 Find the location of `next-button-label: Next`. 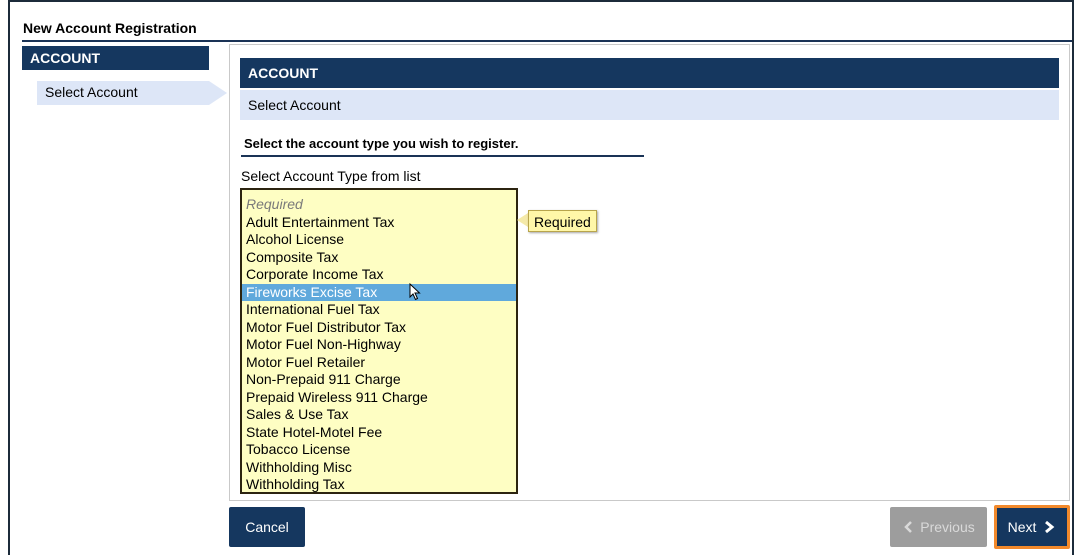

next-button-label: Next is located at coordinates (1022, 527).